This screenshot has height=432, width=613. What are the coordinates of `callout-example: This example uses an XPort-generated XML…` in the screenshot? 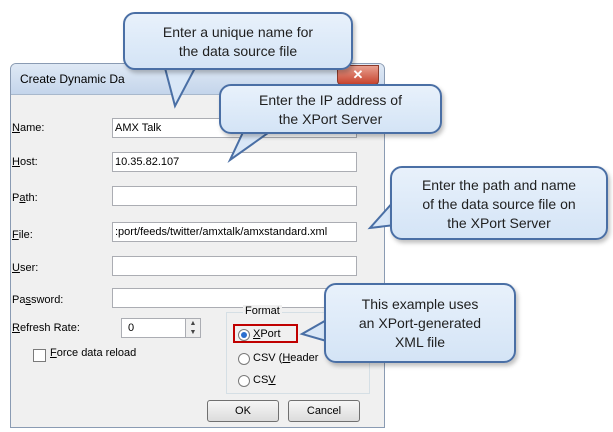 It's located at (420, 323).